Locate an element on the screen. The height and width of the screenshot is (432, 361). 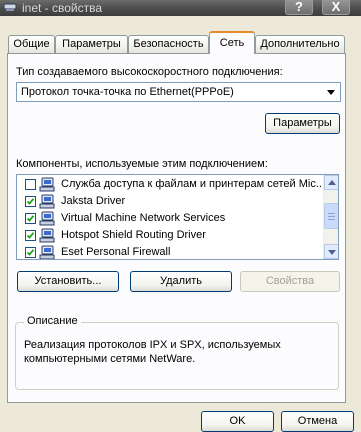
close-button: X is located at coordinates (336, 7).